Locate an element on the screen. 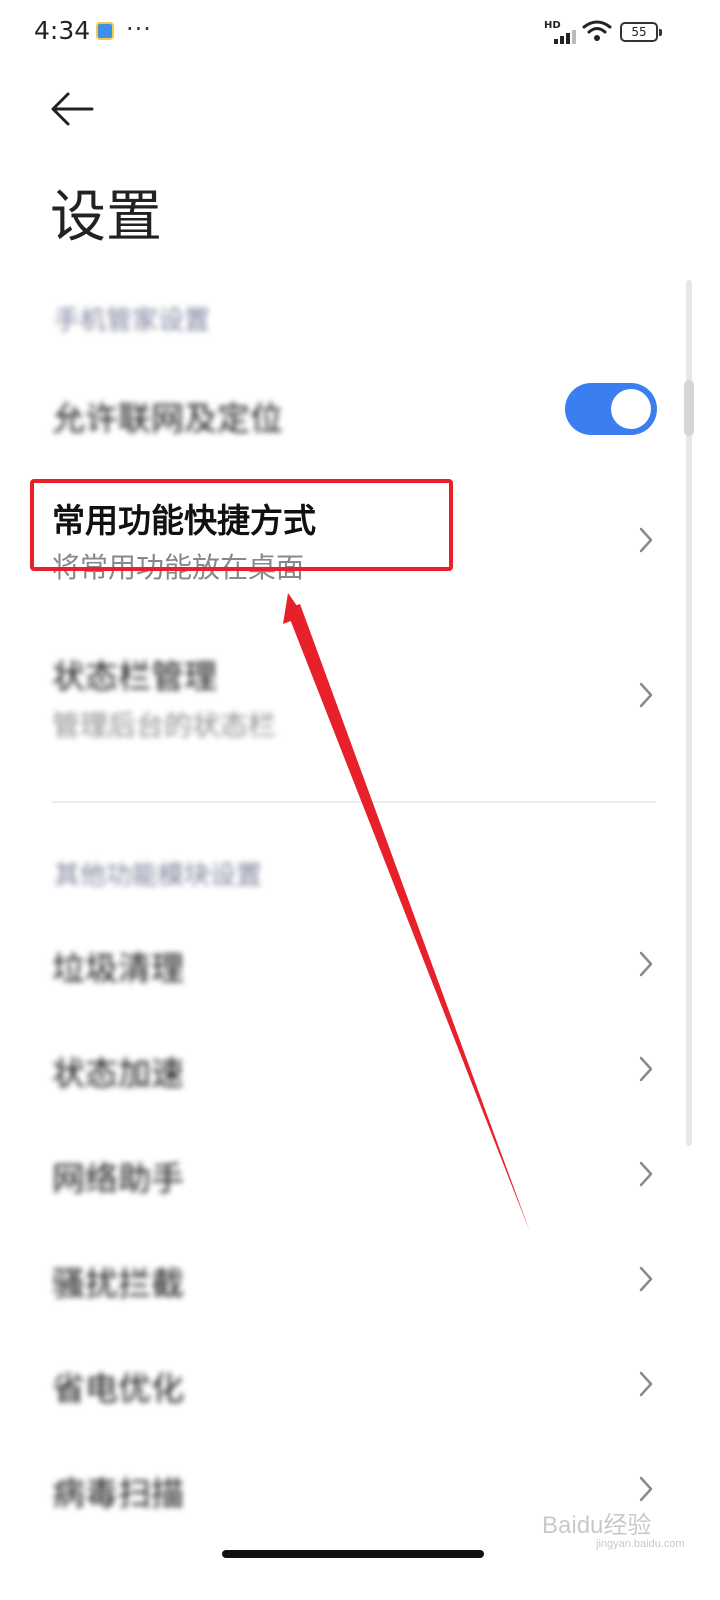 The image size is (720, 1600). wifi-icon is located at coordinates (597, 30).